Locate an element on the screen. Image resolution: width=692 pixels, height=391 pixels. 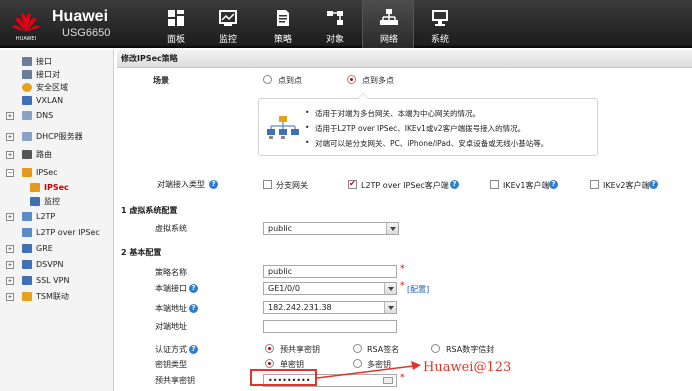
section-title: 虚拟系统配置 is located at coordinates (153, 210).